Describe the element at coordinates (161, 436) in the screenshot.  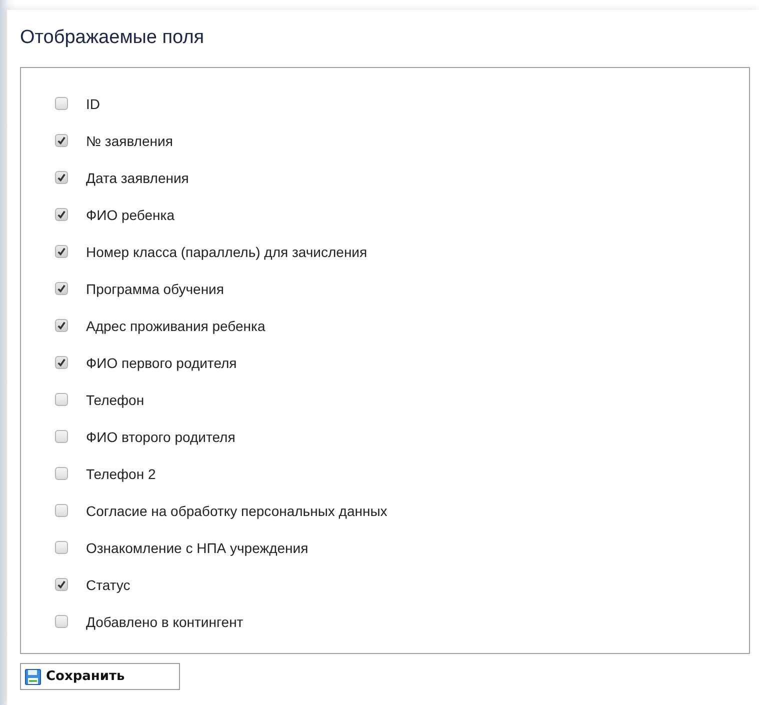
I see `field-label: ФИО второго родителя` at that location.